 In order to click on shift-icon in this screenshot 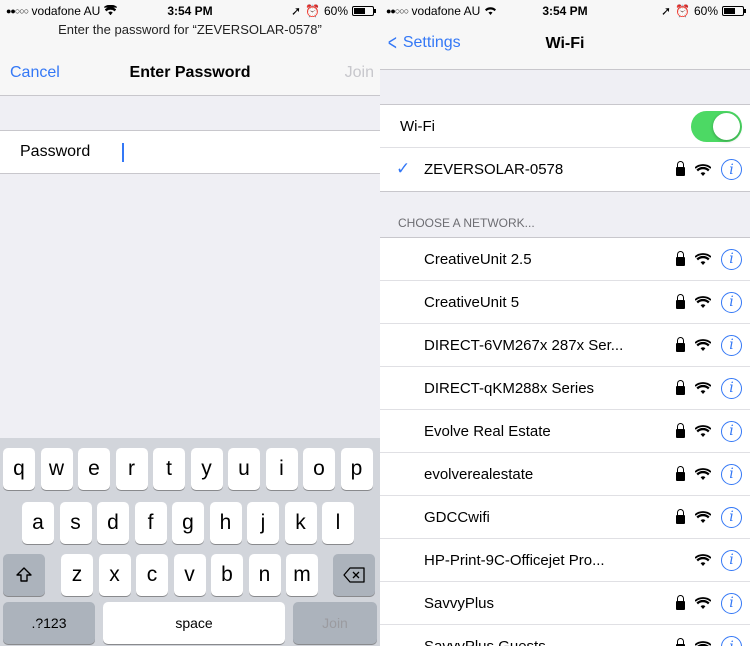, I will do `click(24, 574)`.